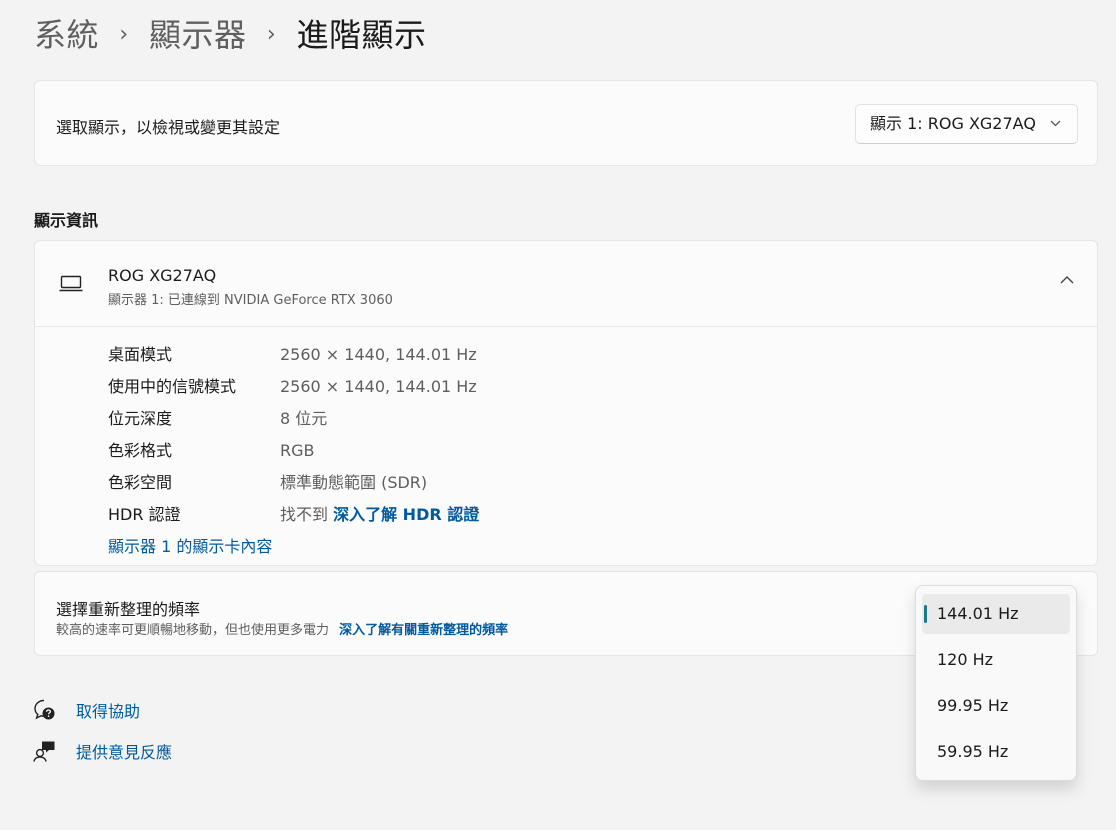  Describe the element at coordinates (44, 751) in the screenshot. I see `feedback-icon` at that location.